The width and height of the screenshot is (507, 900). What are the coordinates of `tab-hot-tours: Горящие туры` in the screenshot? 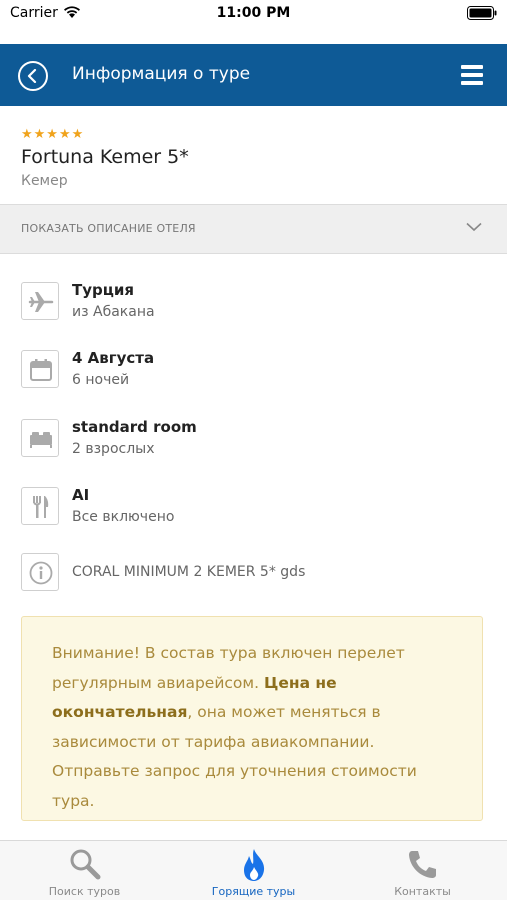 It's located at (253, 870).